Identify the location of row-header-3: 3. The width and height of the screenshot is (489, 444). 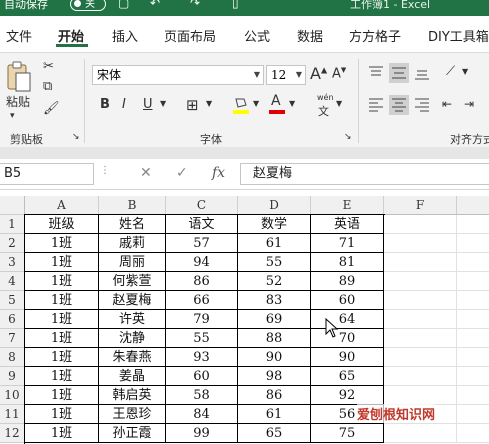
(12, 262).